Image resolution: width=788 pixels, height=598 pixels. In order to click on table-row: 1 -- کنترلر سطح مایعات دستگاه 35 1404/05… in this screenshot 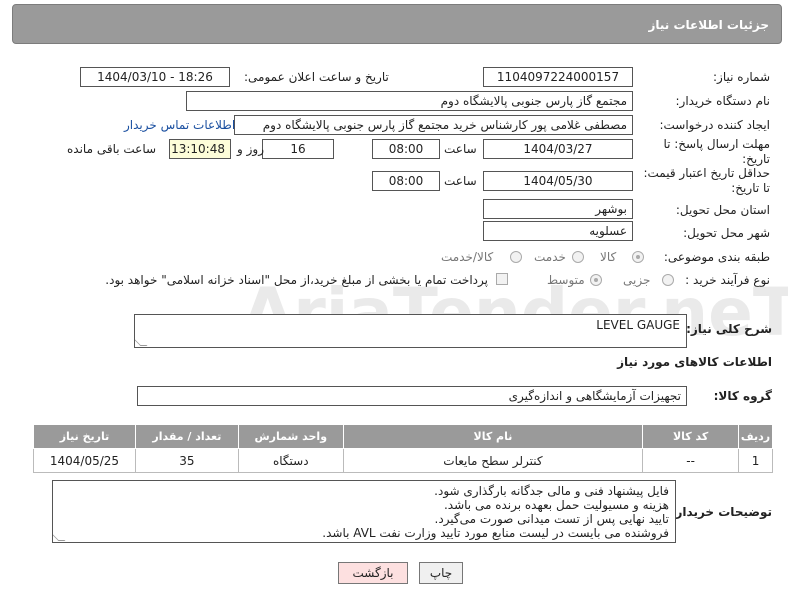, I will do `click(403, 460)`.